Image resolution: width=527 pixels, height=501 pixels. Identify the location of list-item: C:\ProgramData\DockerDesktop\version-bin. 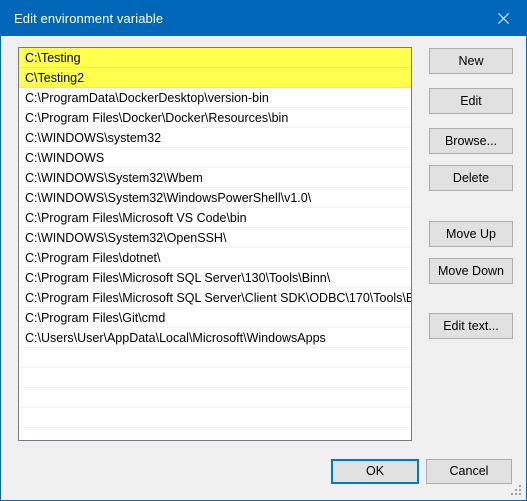
(215, 98).